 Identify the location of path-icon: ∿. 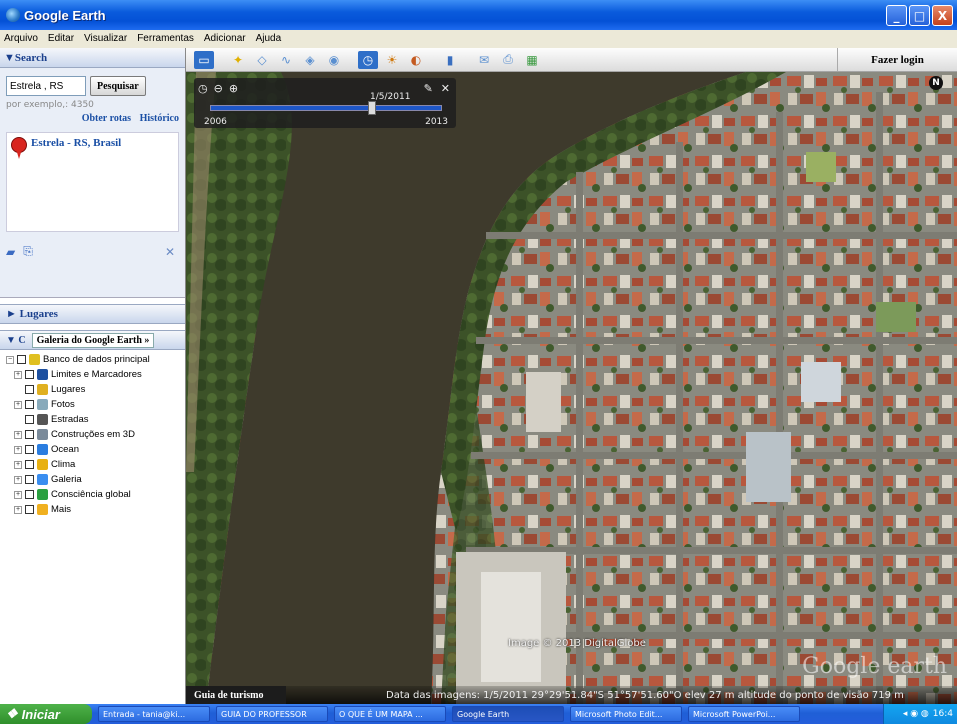
(286, 60).